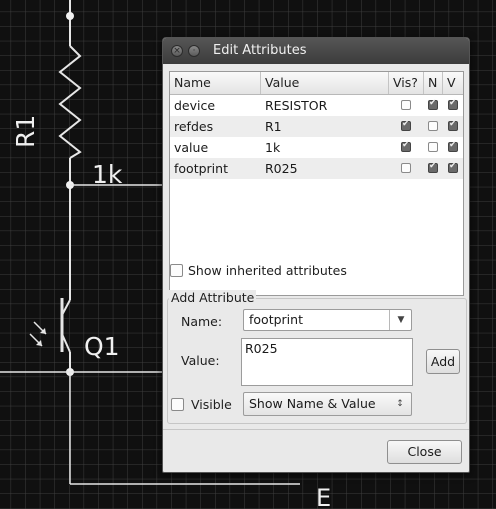 This screenshot has width=496, height=509. I want to click on table-row: device RESISTOR, so click(316, 105).